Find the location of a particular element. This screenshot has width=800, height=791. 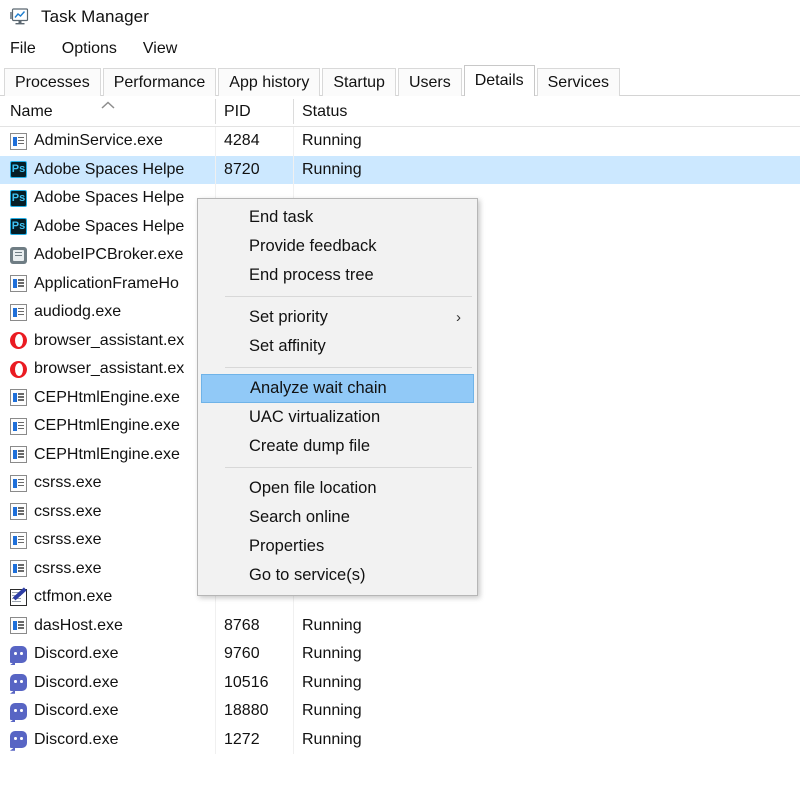

process-name-cell: audiodg.exe is located at coordinates (65, 312).